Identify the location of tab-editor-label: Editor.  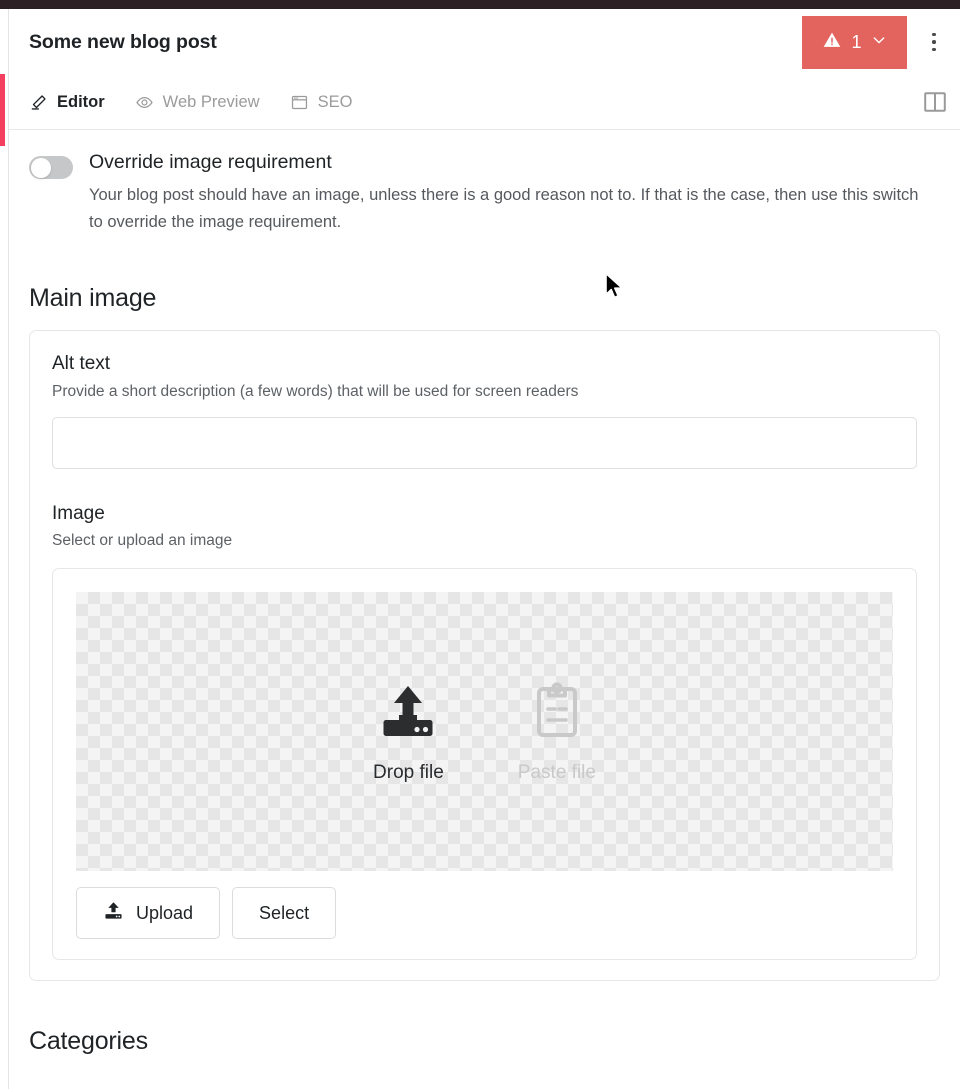
(81, 101).